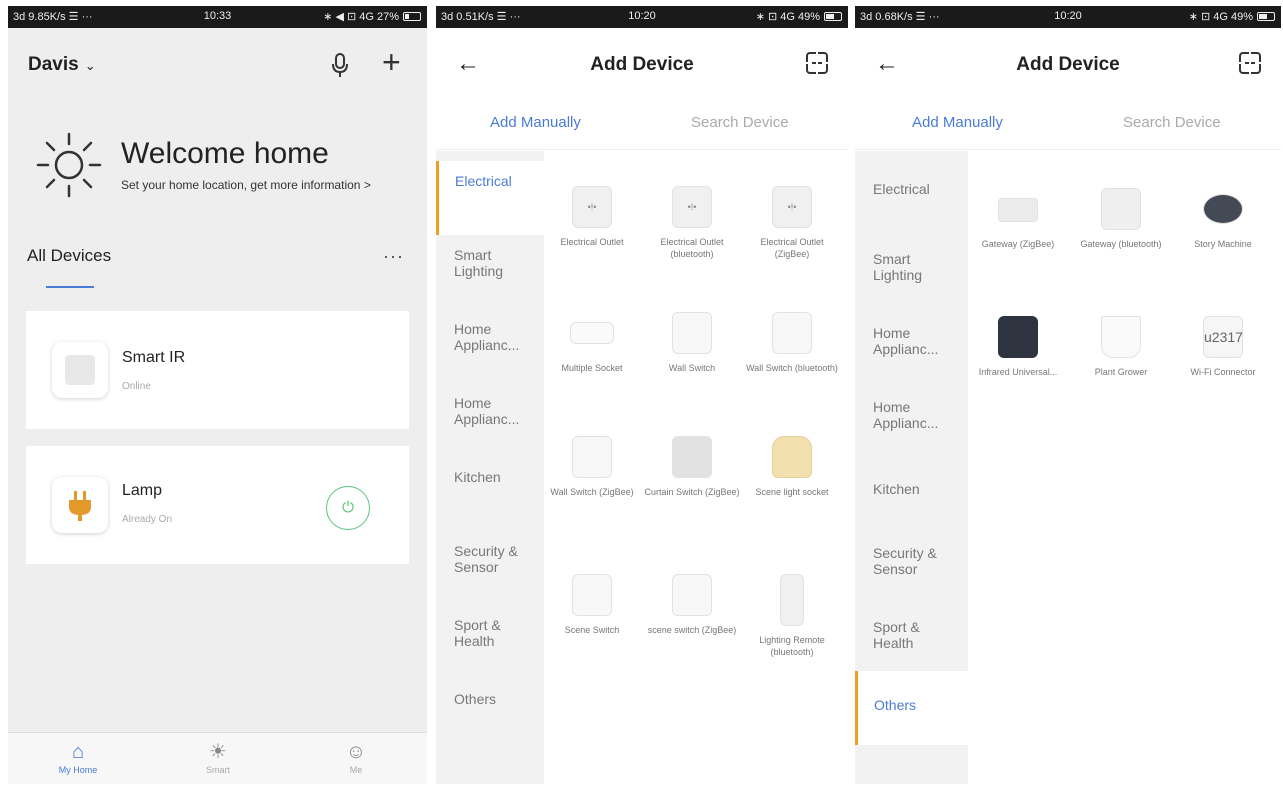  What do you see at coordinates (1223, 337) in the screenshot?
I see `wifi-icon` at bounding box center [1223, 337].